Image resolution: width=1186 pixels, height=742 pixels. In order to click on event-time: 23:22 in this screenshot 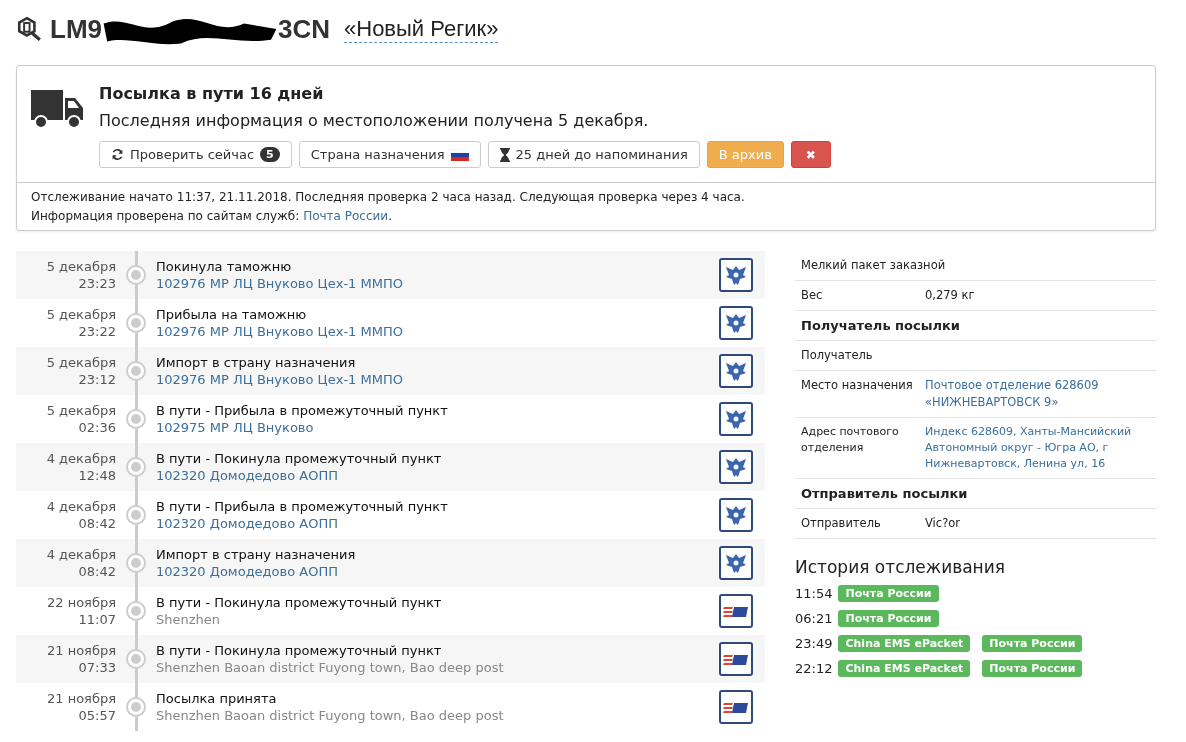, I will do `click(97, 331)`.